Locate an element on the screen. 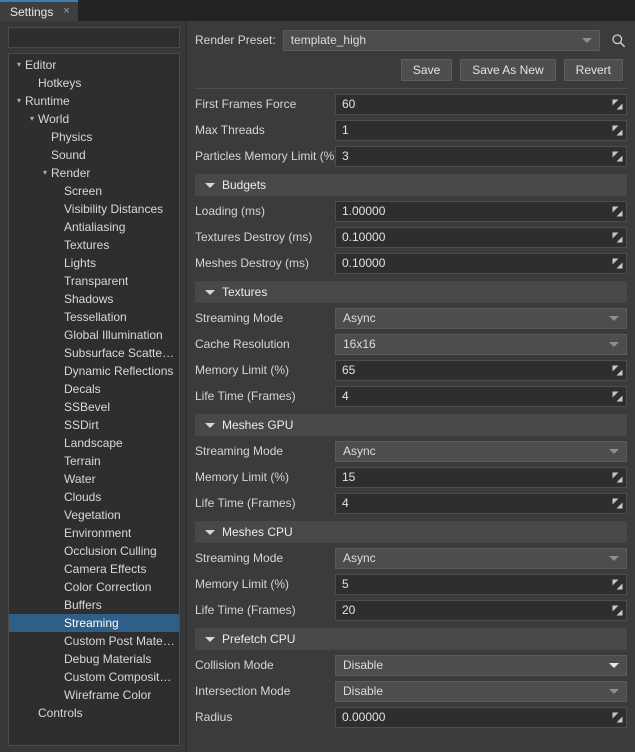 Image resolution: width=635 pixels, height=752 pixels. sidebar-item-decals: ▾Decals is located at coordinates (94, 389).